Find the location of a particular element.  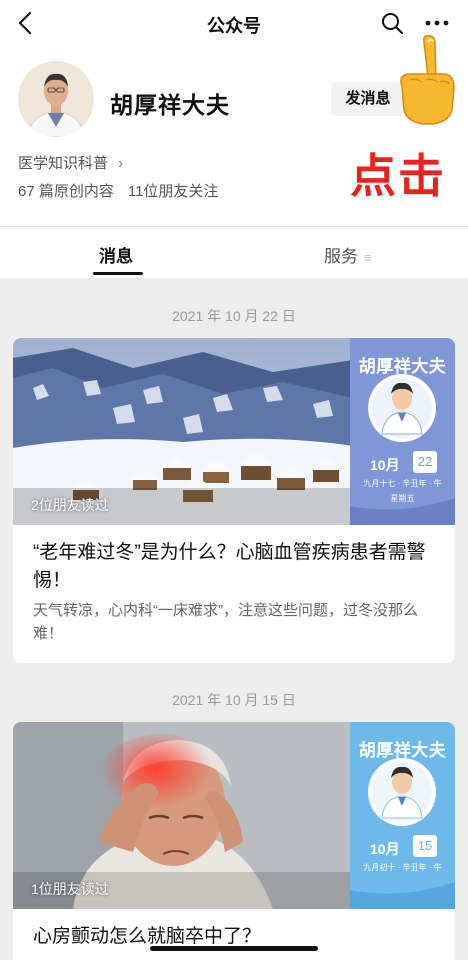

click-annotation: 点击 is located at coordinates (398, 176).